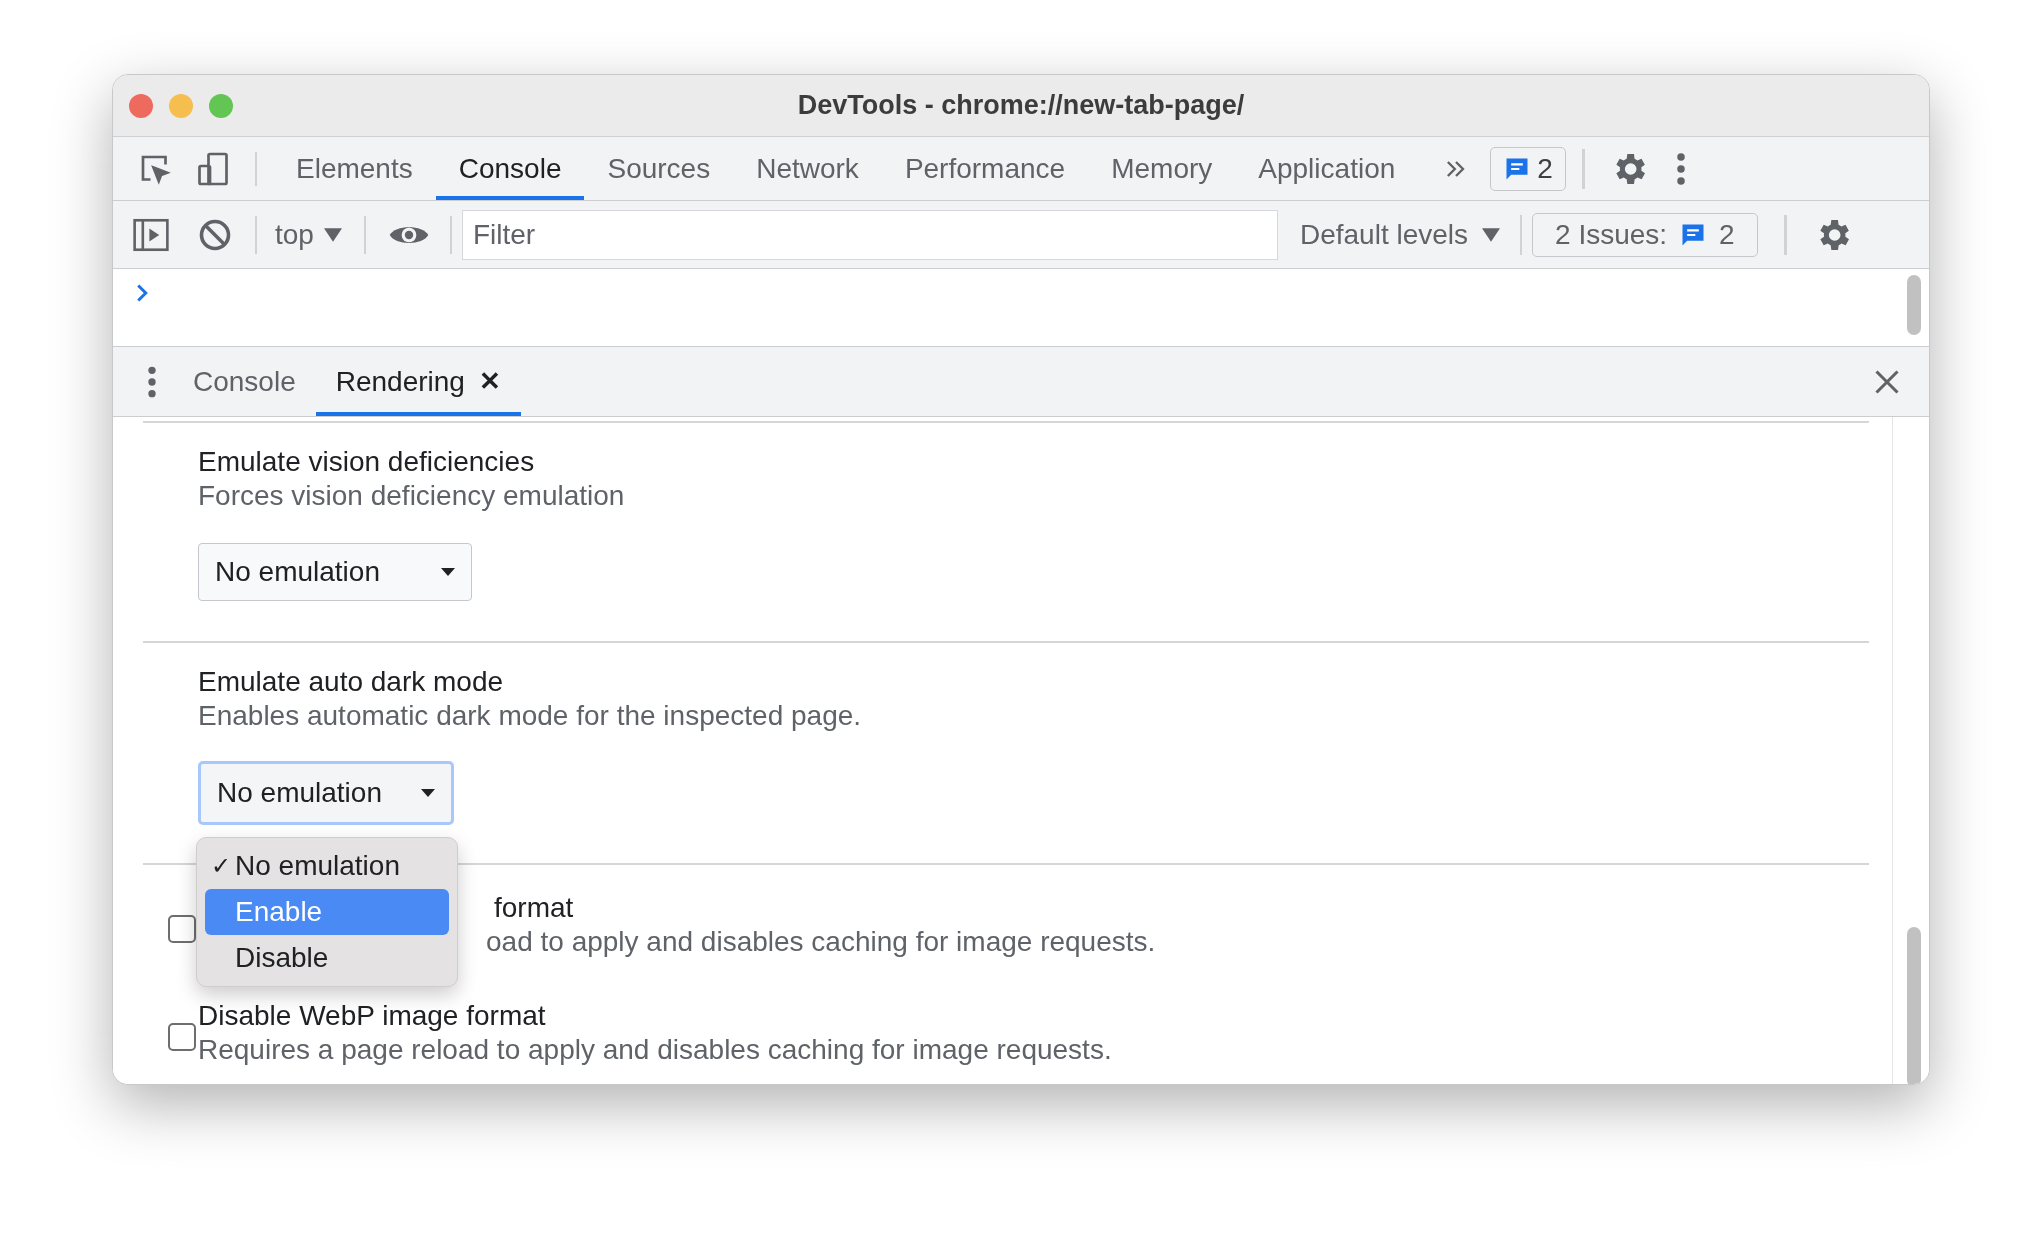 The height and width of the screenshot is (1234, 2042). I want to click on setting-title: Disable WebP image format, so click(372, 1016).